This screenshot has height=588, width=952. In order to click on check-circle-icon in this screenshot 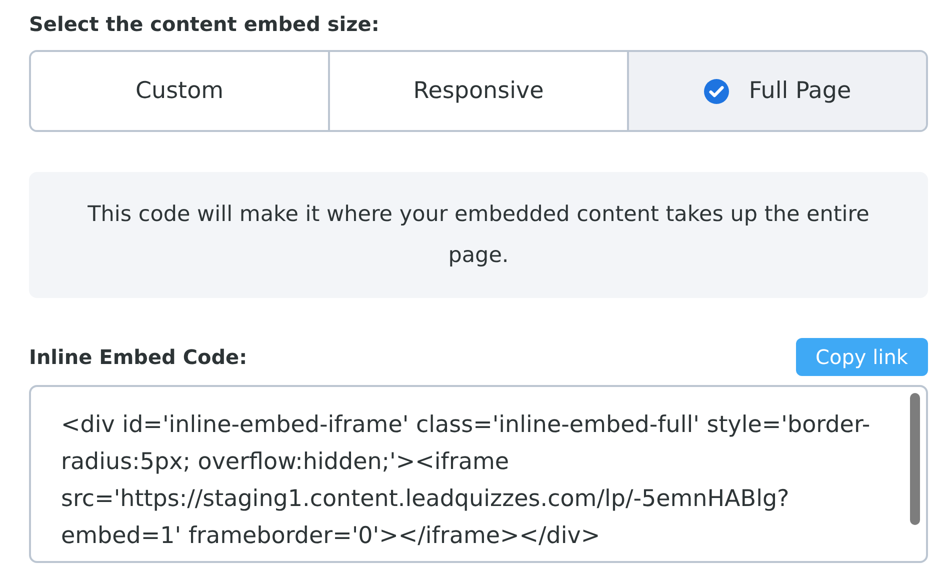, I will do `click(716, 91)`.